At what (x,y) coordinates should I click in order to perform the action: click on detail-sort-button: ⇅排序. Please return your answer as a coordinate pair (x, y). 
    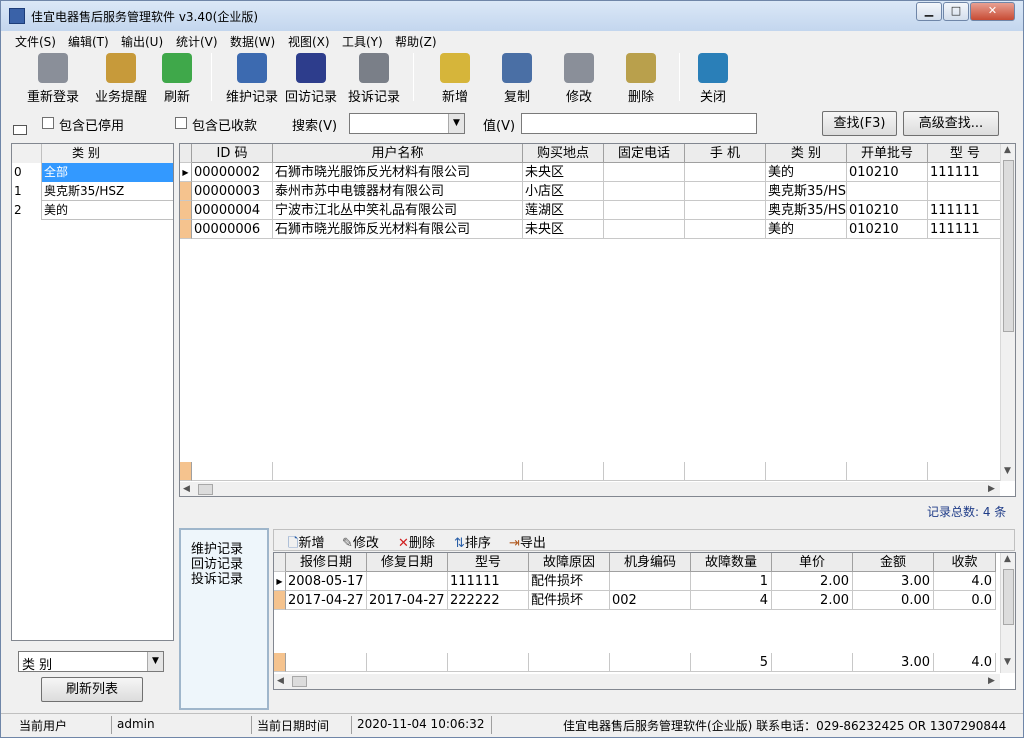
    Looking at the image, I should click on (472, 541).